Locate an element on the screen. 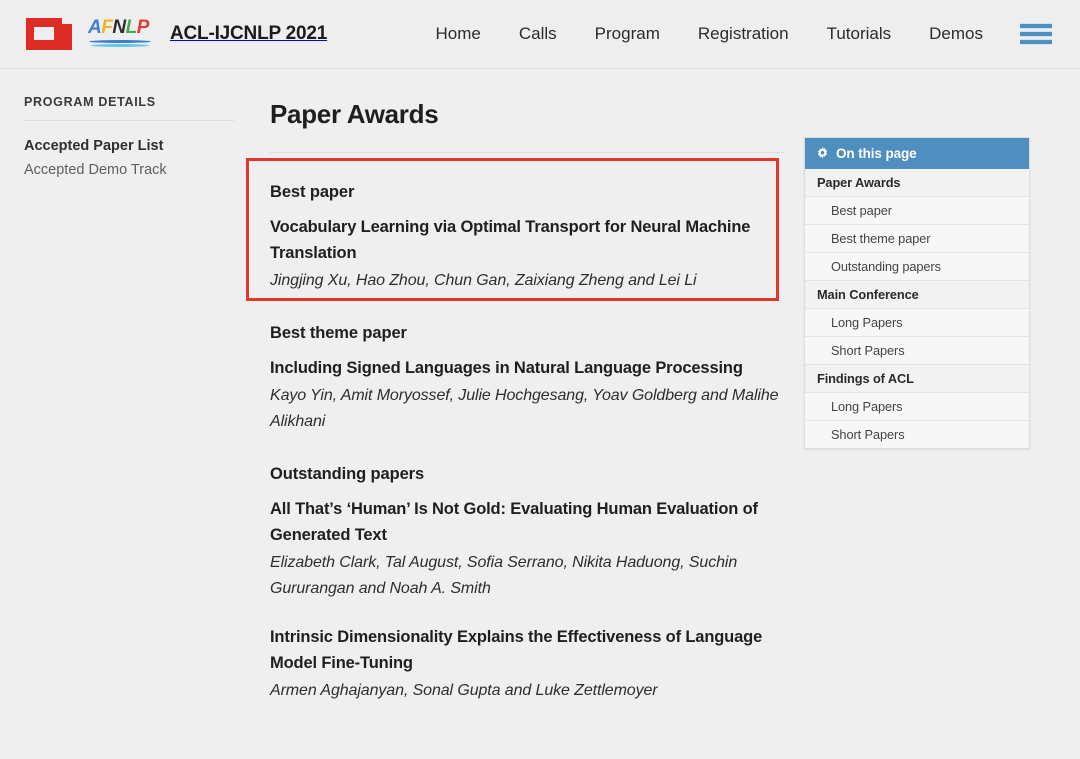 The width and height of the screenshot is (1080, 759). award-kicker: Outstanding papers is located at coordinates (347, 474).